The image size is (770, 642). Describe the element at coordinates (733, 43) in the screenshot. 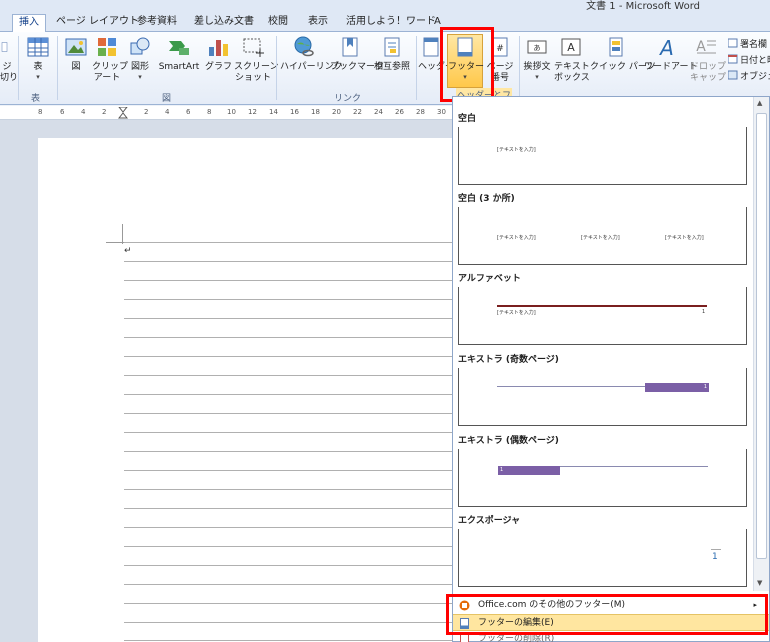

I see `signature-icon` at that location.